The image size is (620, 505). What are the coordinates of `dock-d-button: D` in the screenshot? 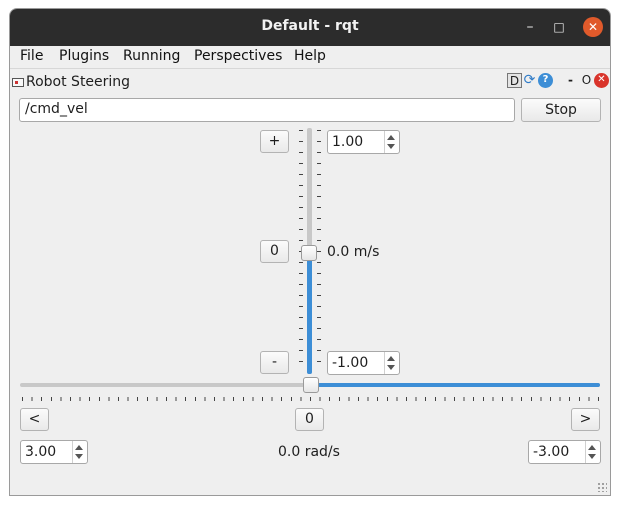 It's located at (514, 80).